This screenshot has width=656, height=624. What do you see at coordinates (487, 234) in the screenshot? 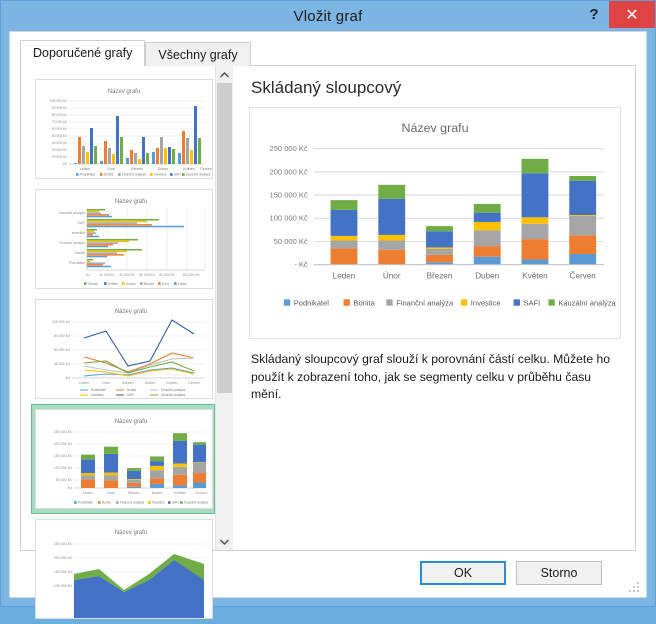
I see `bar-group-duben` at bounding box center [487, 234].